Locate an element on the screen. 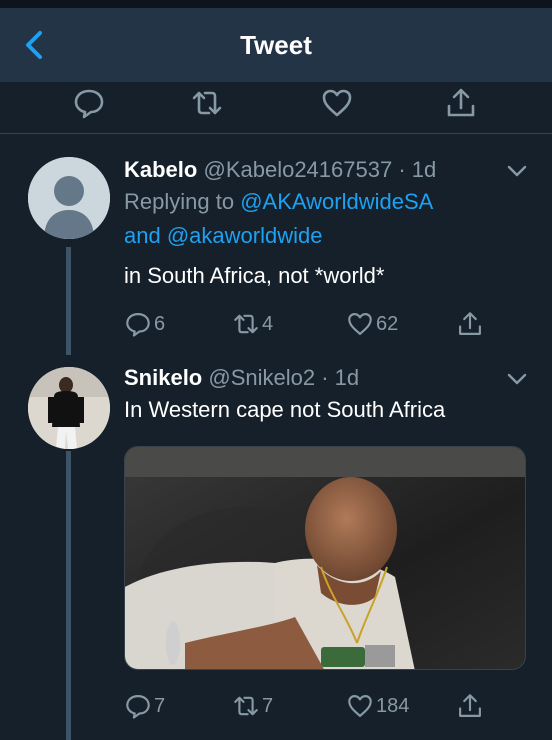 The width and height of the screenshot is (552, 740). author-line: Kabelo @Kabelo24167537 · 1d is located at coordinates (280, 170).